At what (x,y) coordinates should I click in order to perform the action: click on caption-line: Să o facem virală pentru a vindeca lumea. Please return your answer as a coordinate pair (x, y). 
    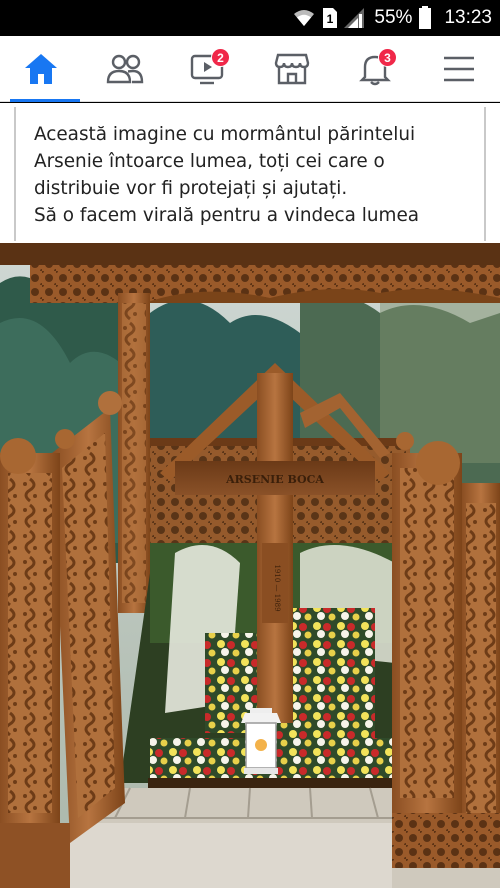
    Looking at the image, I should click on (227, 215).